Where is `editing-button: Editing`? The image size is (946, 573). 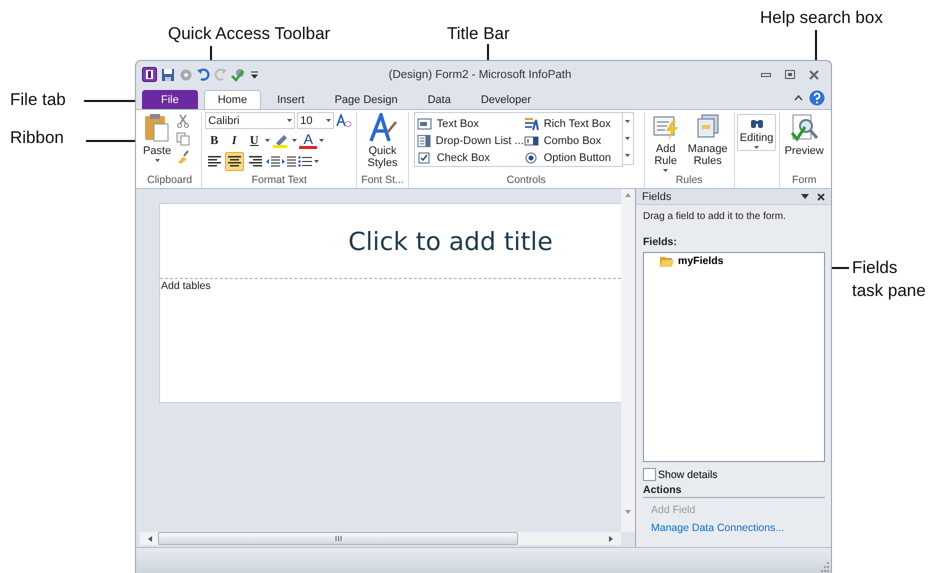 editing-button: Editing is located at coordinates (756, 132).